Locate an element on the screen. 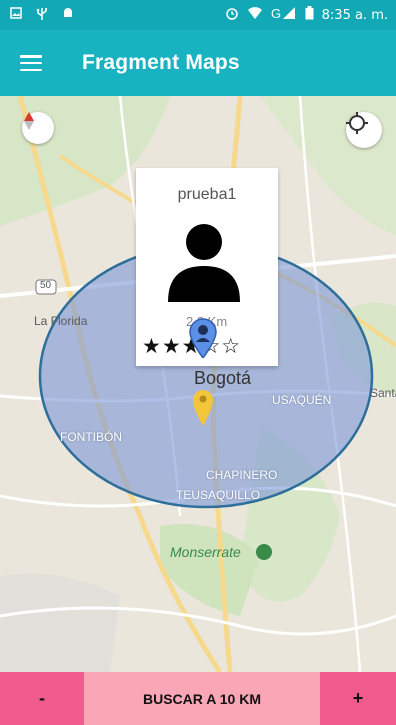  zoom-in-button: + is located at coordinates (358, 698).